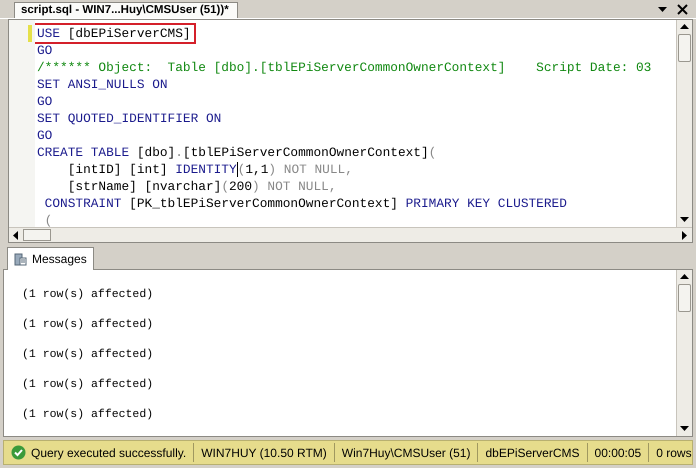 The height and width of the screenshot is (468, 696). Describe the element at coordinates (50, 258) in the screenshot. I see `messages-tab: Messages` at that location.